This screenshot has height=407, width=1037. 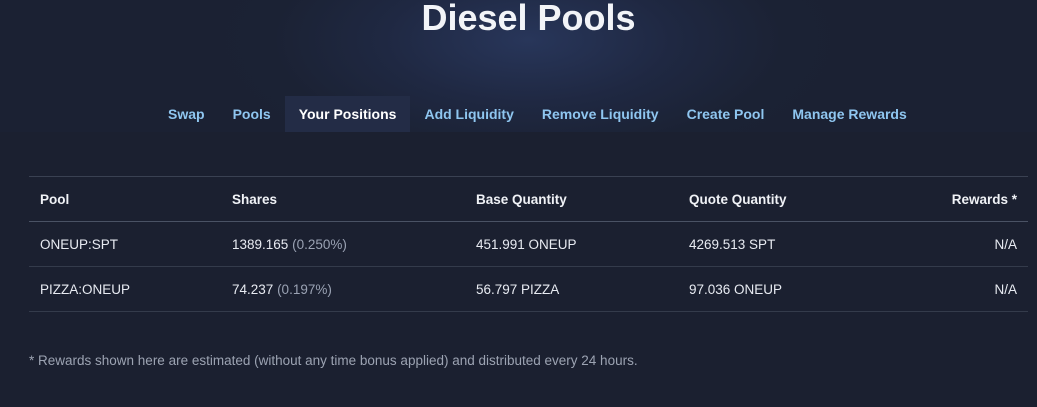 I want to click on tab-create-pool: Create Pool, so click(x=726, y=114).